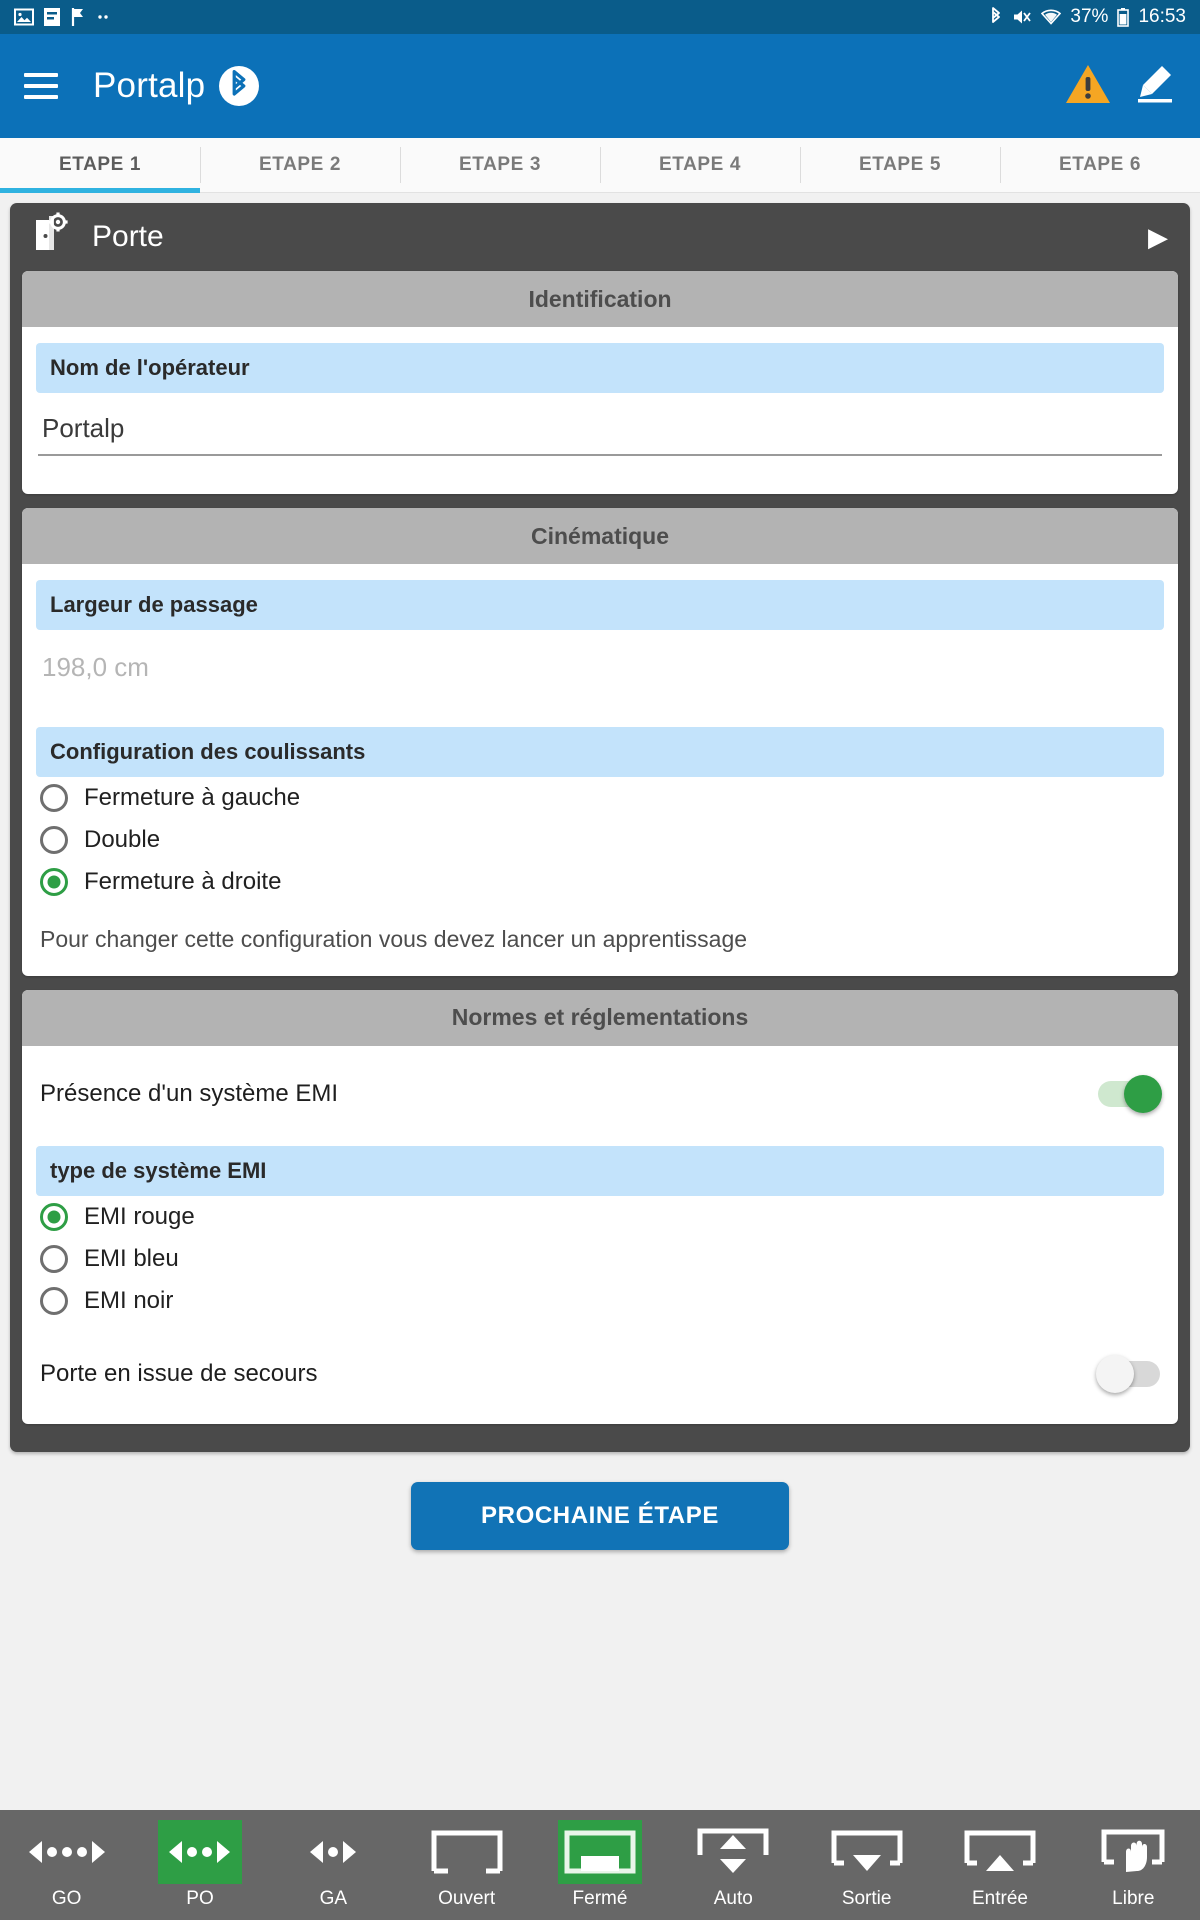 This screenshot has width=1200, height=1920. What do you see at coordinates (600, 1515) in the screenshot?
I see `next-step-button: PROCHAINE ÉTAPE` at bounding box center [600, 1515].